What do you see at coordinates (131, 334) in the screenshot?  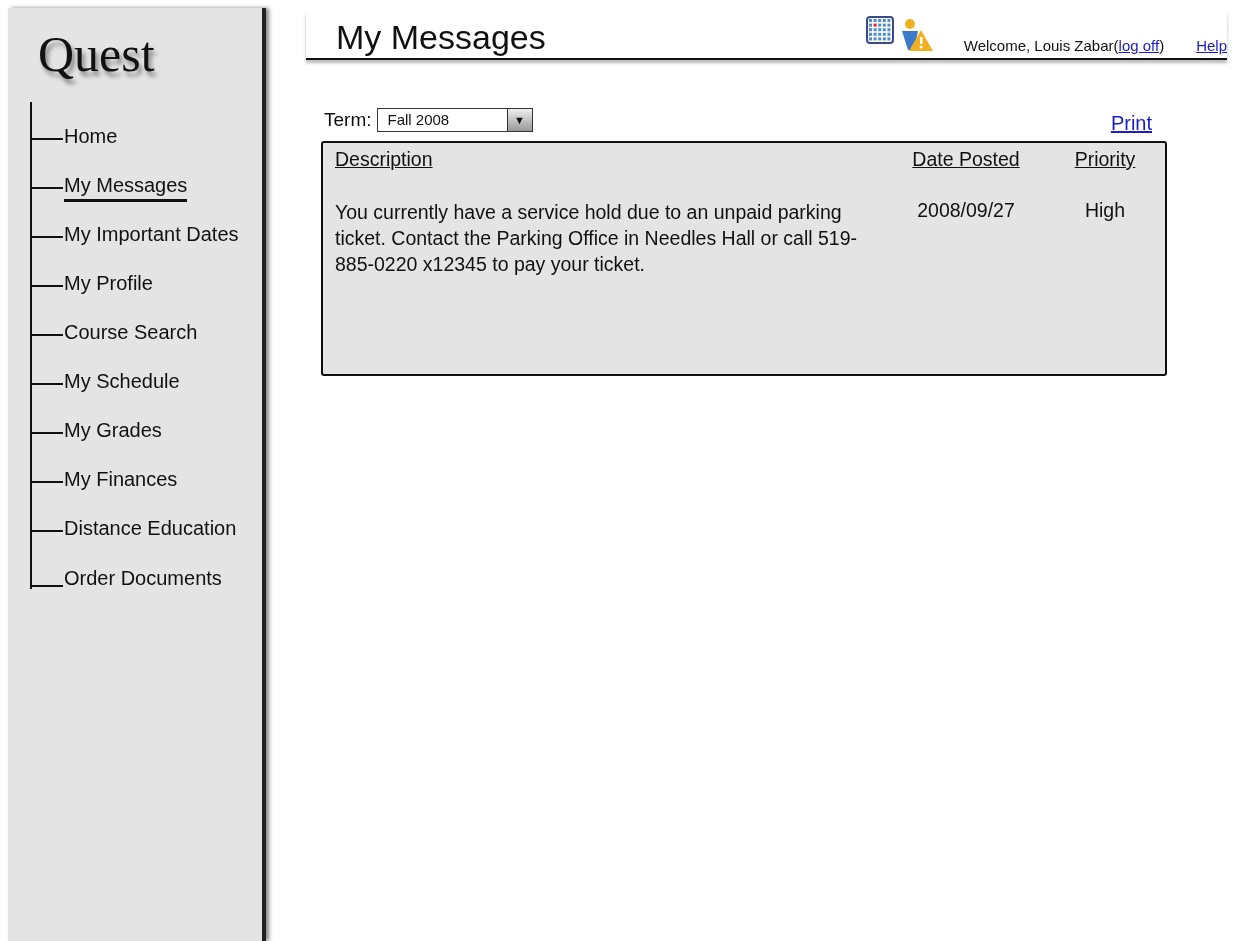 I see `nav-link: Course Search` at bounding box center [131, 334].